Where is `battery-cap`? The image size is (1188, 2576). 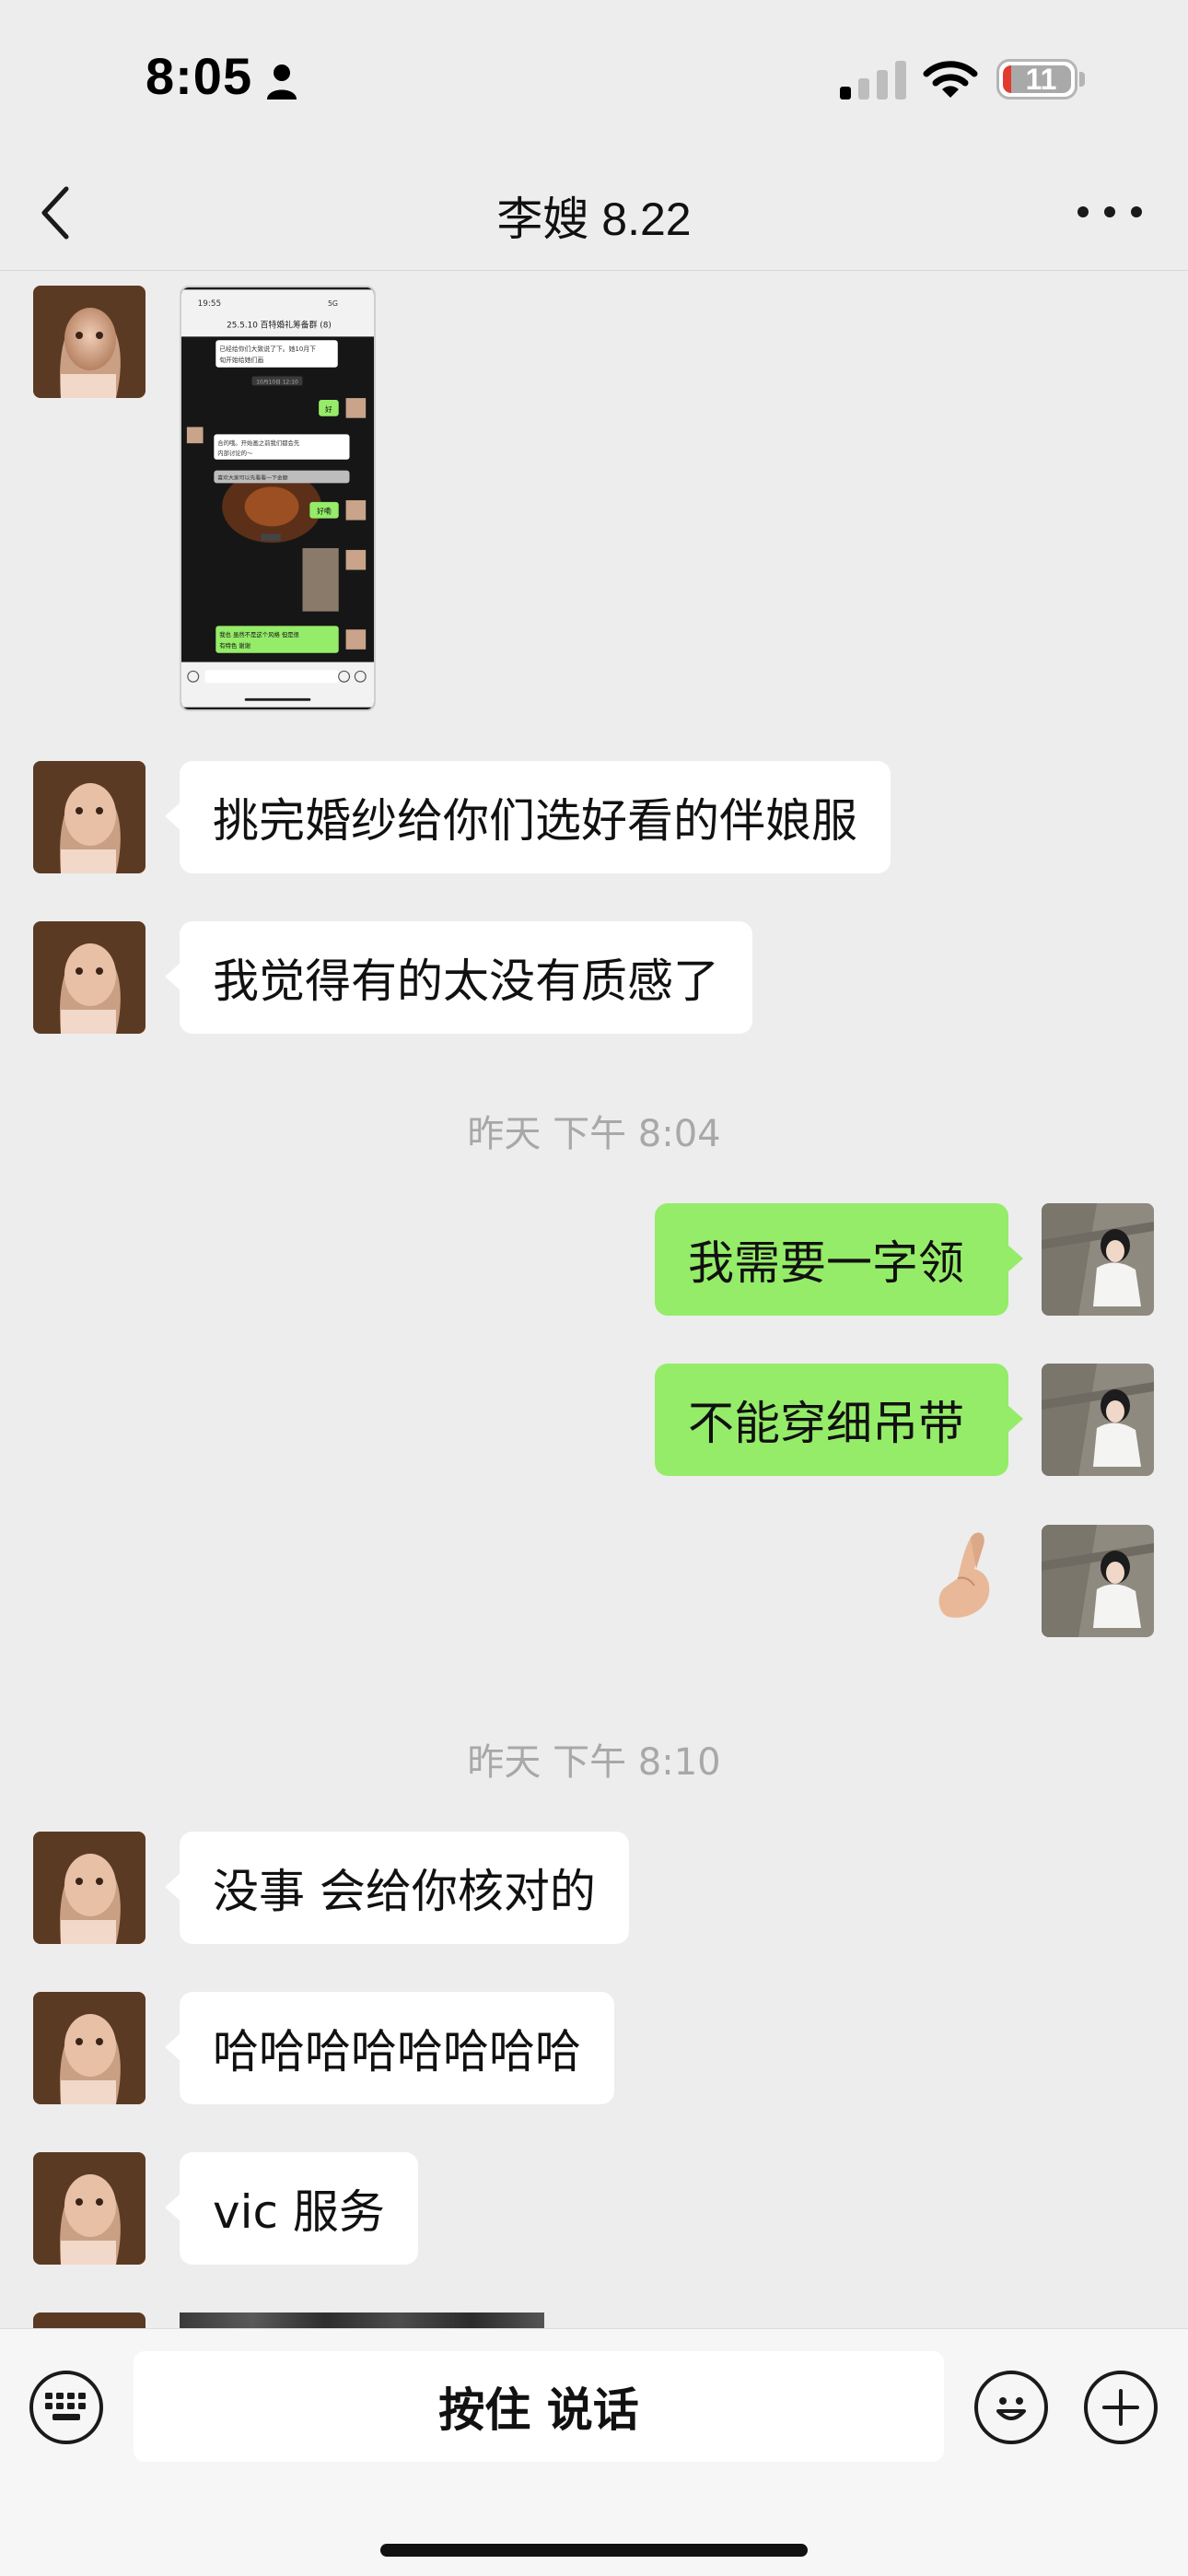 battery-cap is located at coordinates (1082, 79).